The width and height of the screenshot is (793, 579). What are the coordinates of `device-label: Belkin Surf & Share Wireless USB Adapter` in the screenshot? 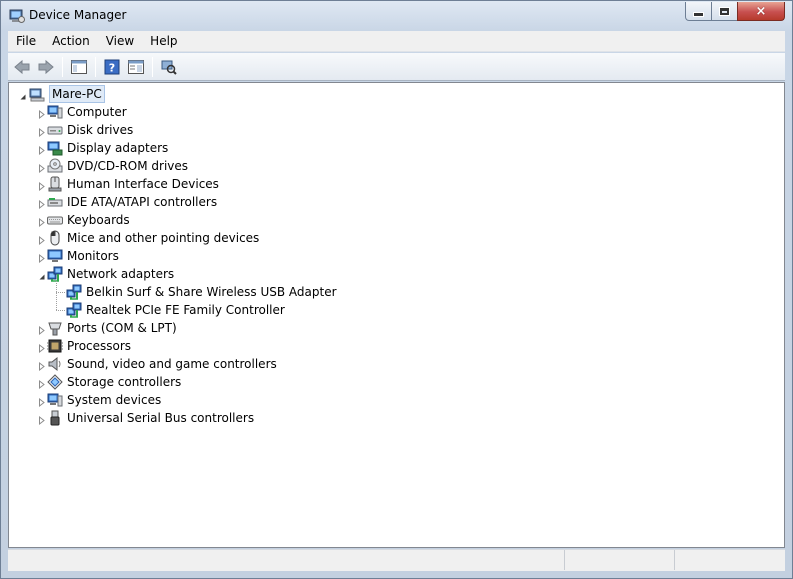 It's located at (211, 292).